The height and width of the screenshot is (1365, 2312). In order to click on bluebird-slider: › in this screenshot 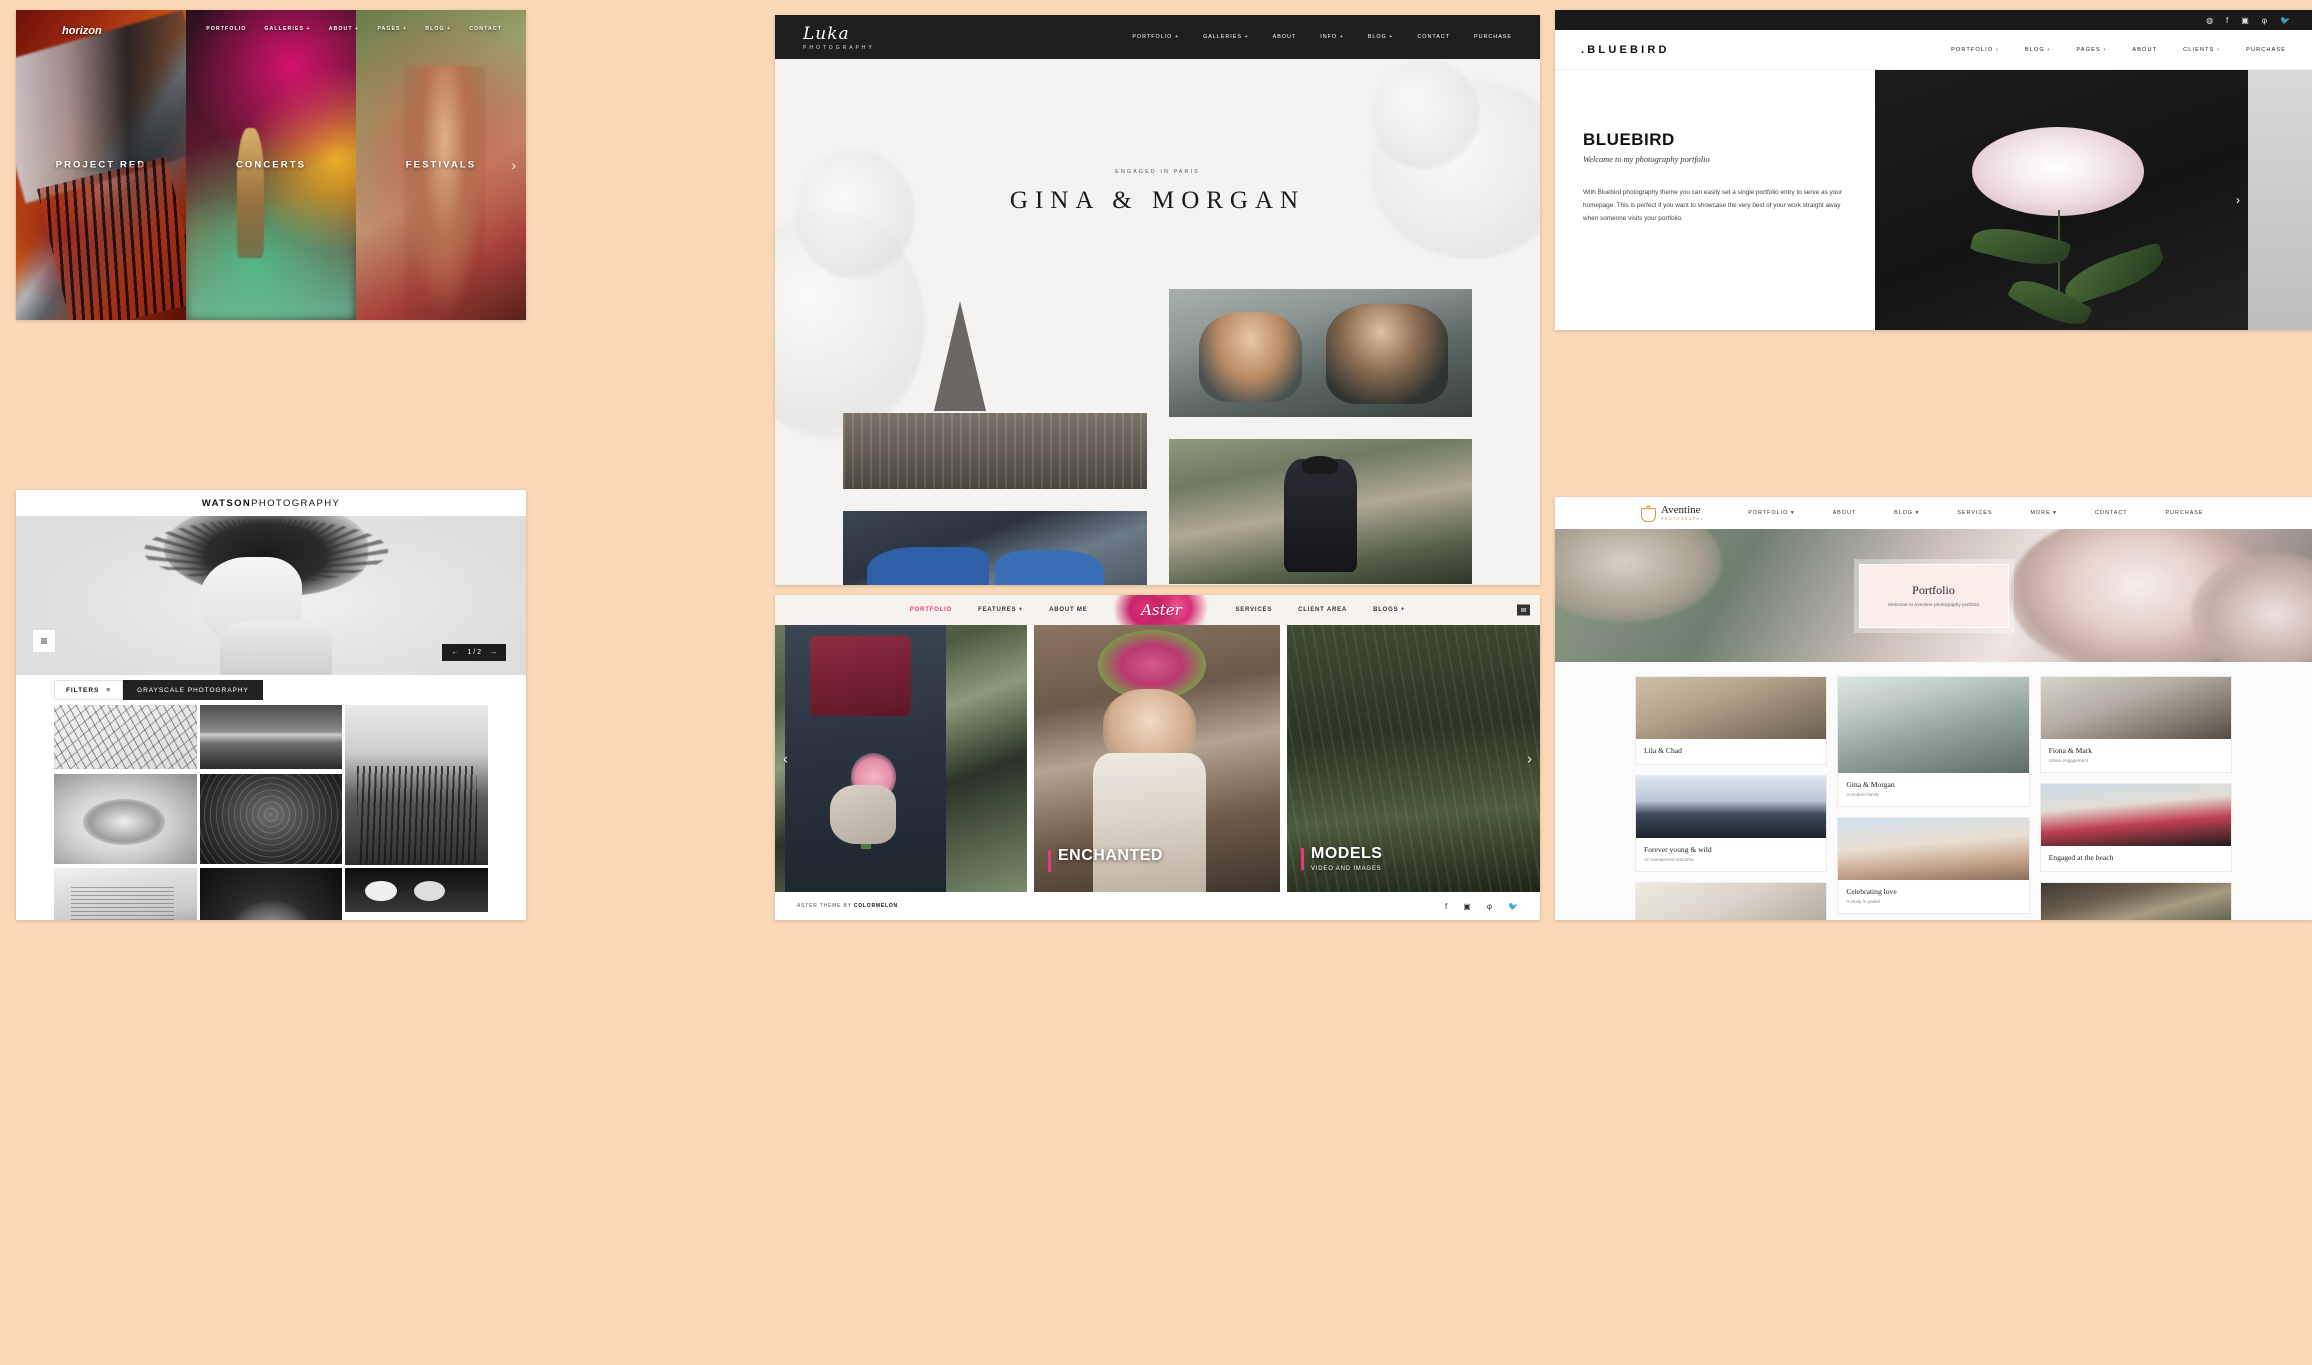, I will do `click(2093, 200)`.